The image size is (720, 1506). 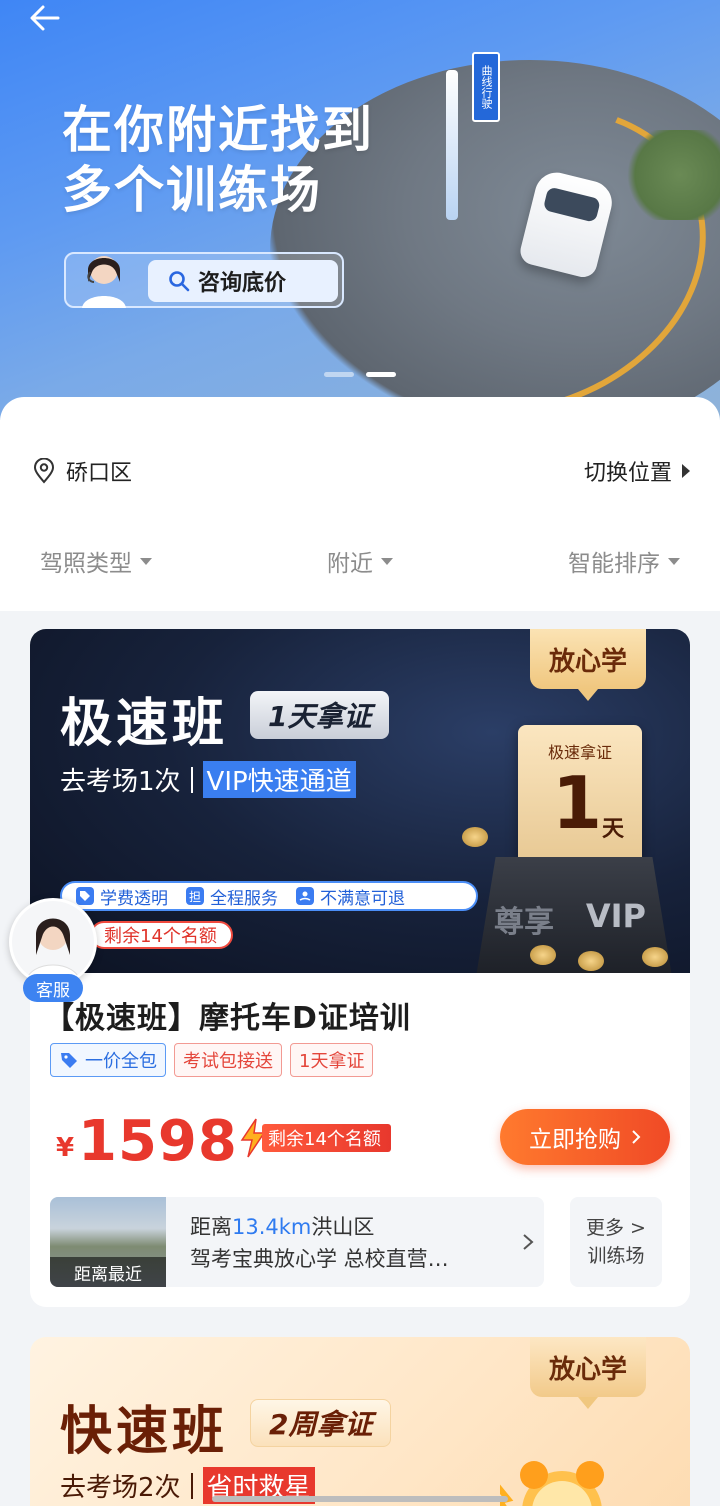 I want to click on nearest-label: 距离最近, so click(x=108, y=1272).